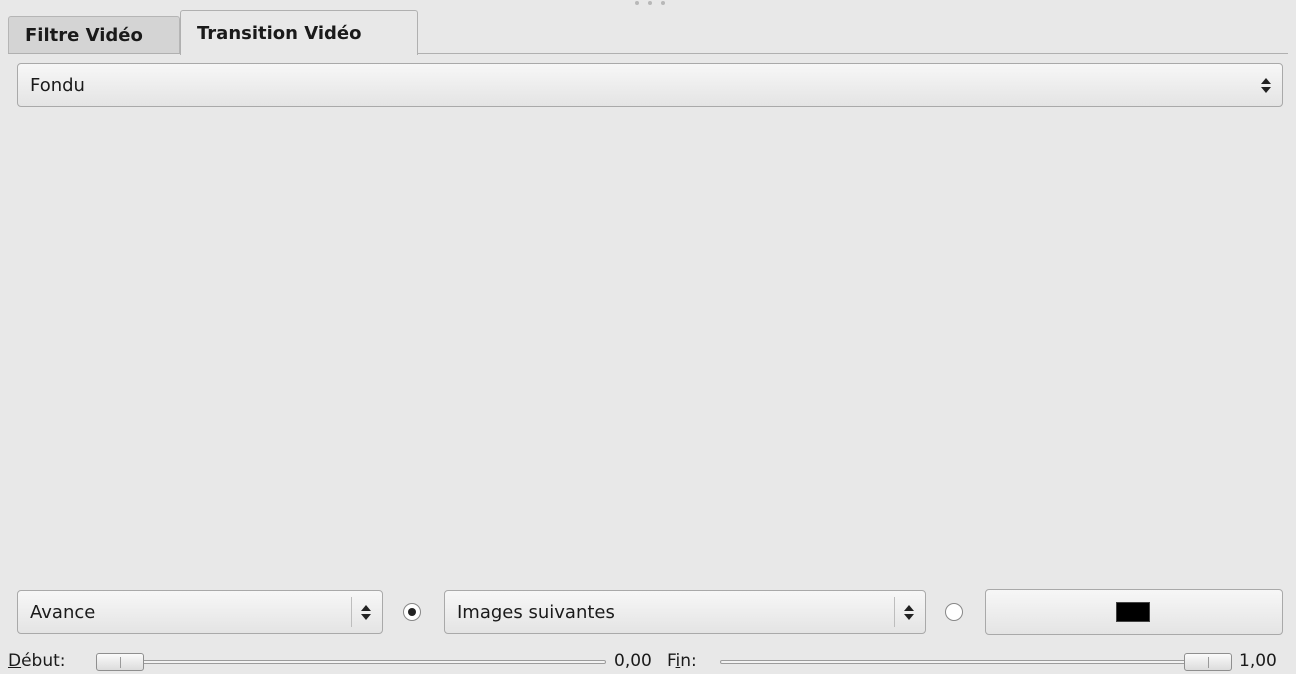 Image resolution: width=1296 pixels, height=674 pixels. Describe the element at coordinates (650, 85) in the screenshot. I see `transition-type-combo: Fondu` at that location.